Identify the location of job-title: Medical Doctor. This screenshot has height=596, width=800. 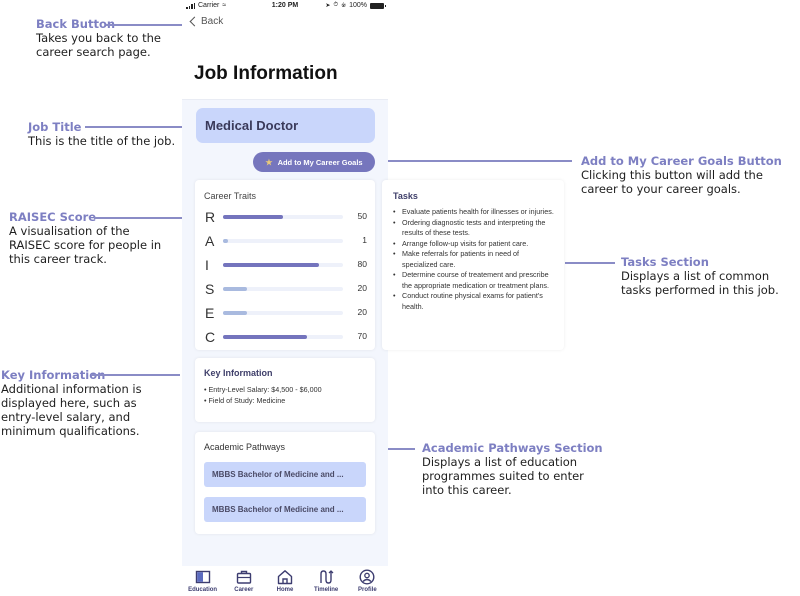
(285, 125).